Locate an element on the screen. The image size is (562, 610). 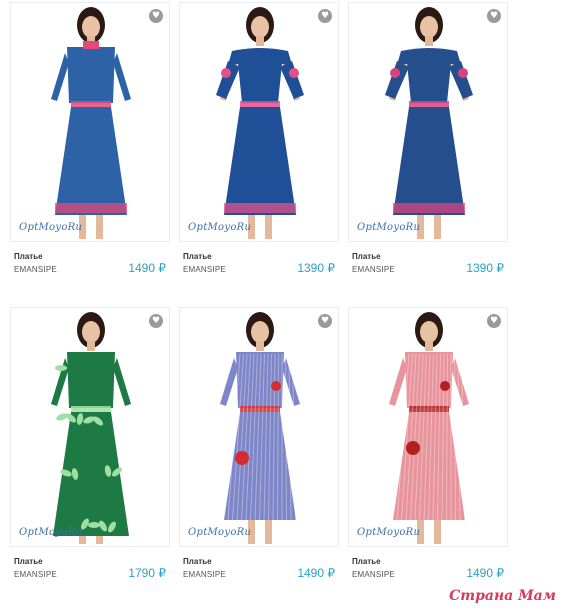
product-price: 1790 ₽ is located at coordinates (147, 573).